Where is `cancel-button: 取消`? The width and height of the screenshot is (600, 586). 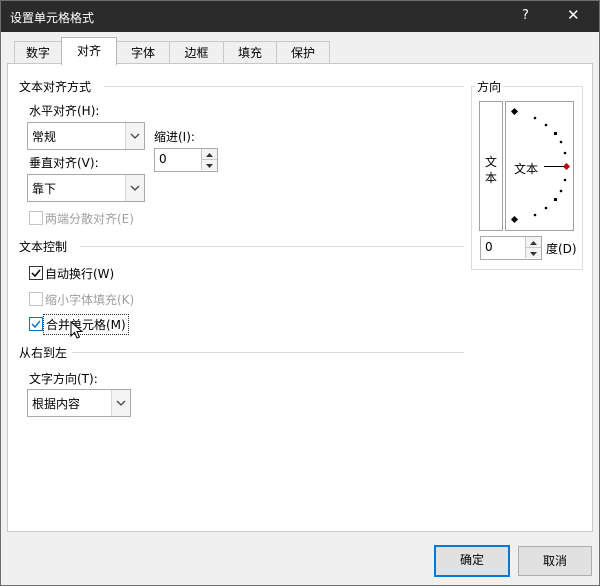 cancel-button: 取消 is located at coordinates (555, 561).